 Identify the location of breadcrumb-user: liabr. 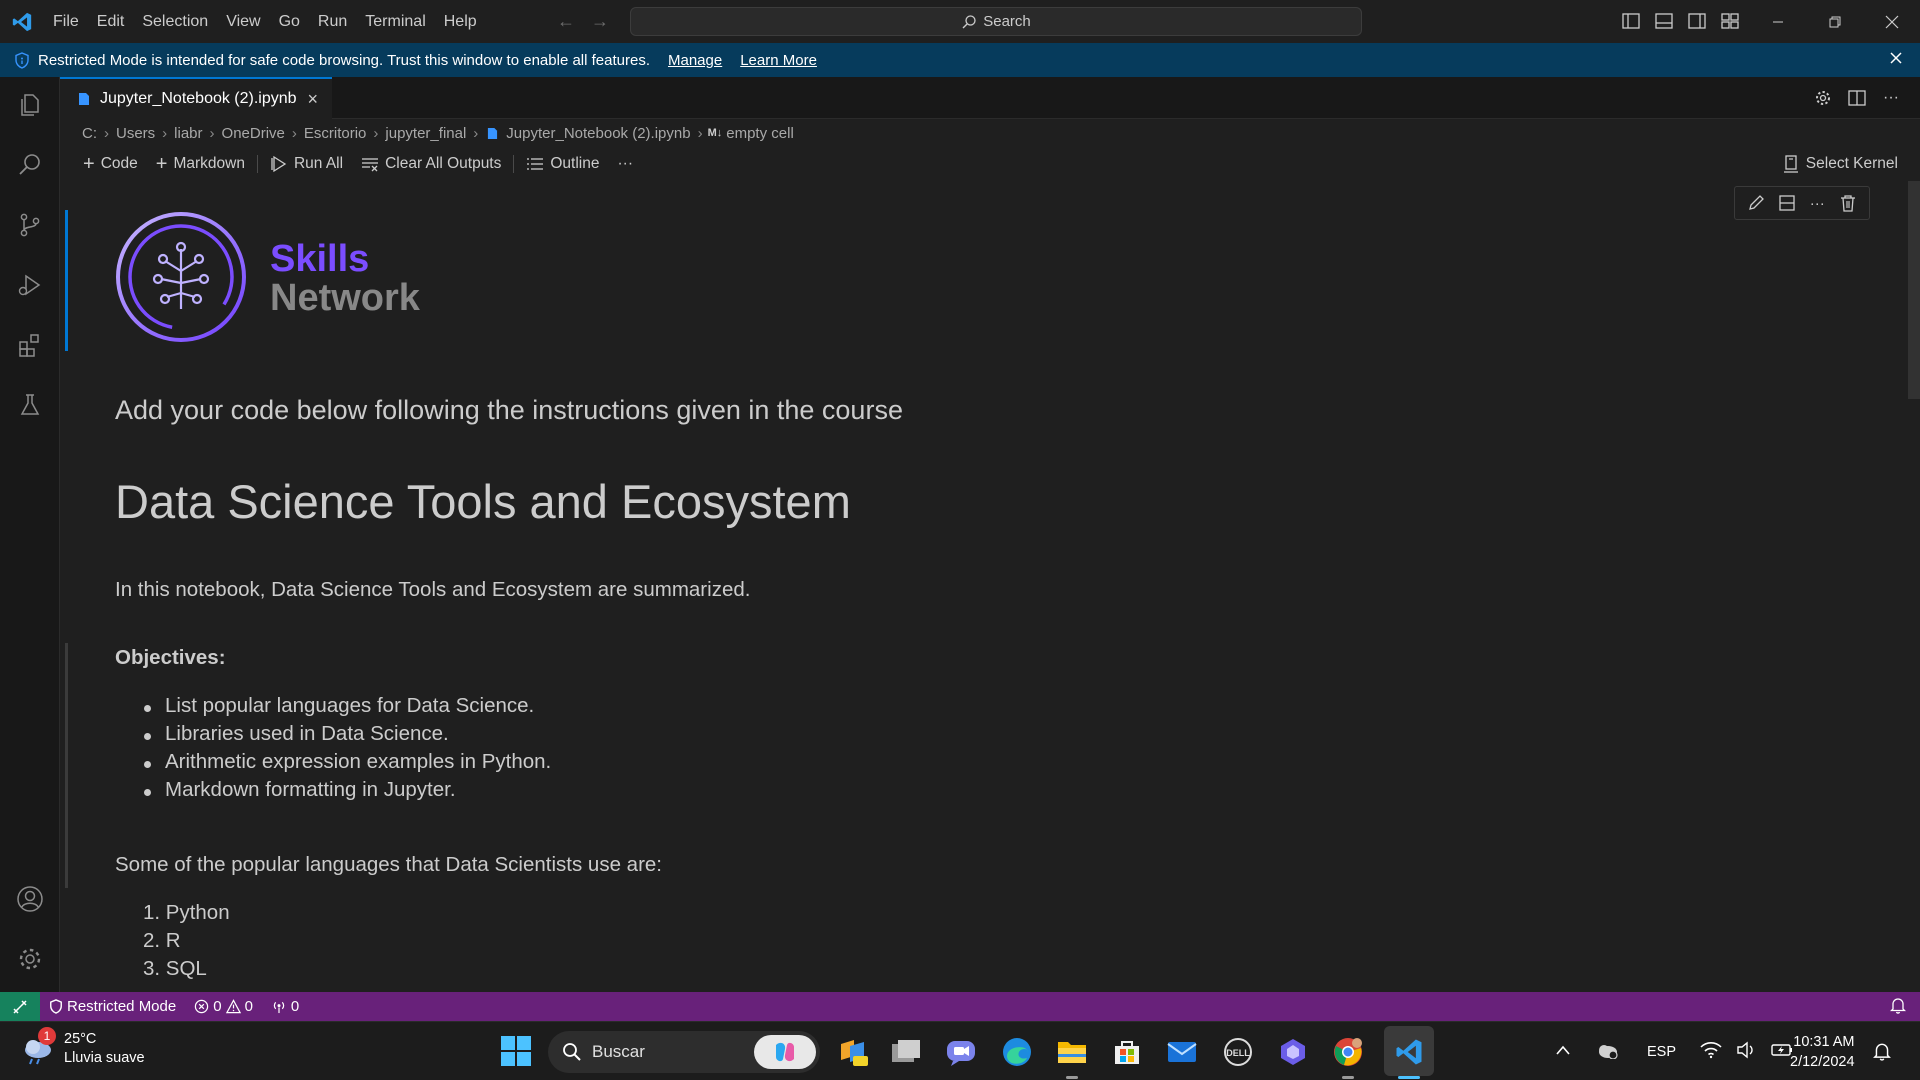
(188, 133).